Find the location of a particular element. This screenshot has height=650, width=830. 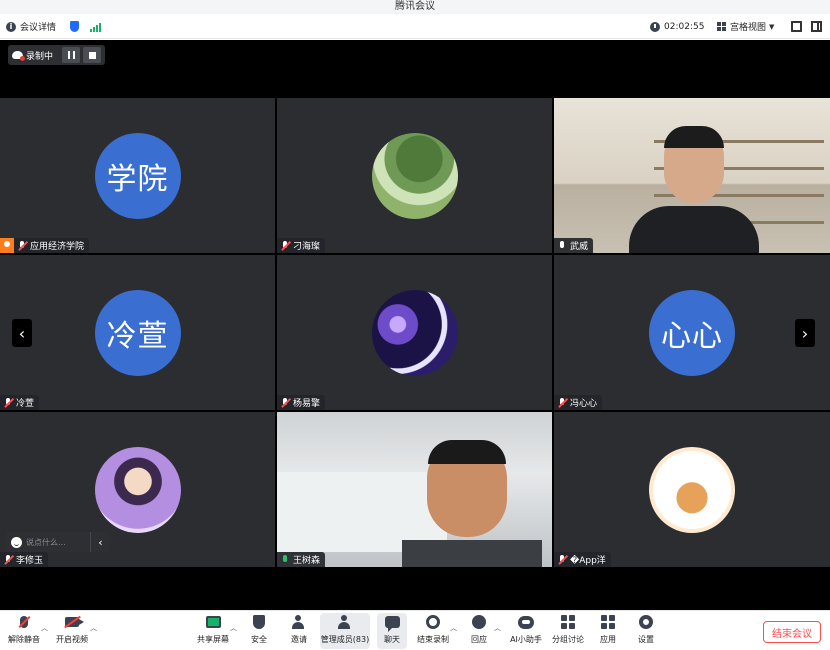

clock-icon is located at coordinates (655, 26).